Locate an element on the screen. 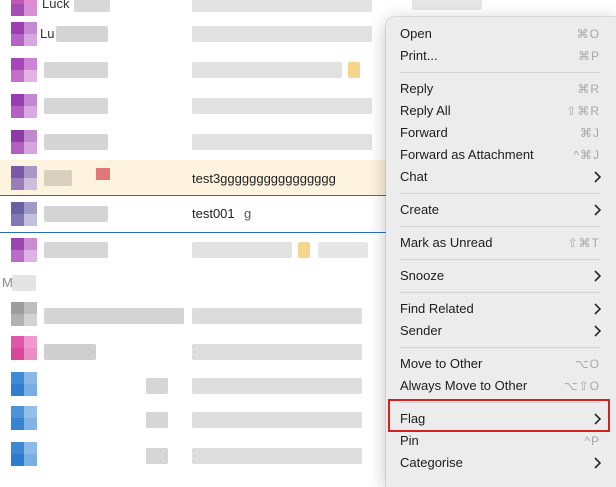  menu-item-forward-as-attachment: Forward as Attachment ^⌘J is located at coordinates (501, 155).